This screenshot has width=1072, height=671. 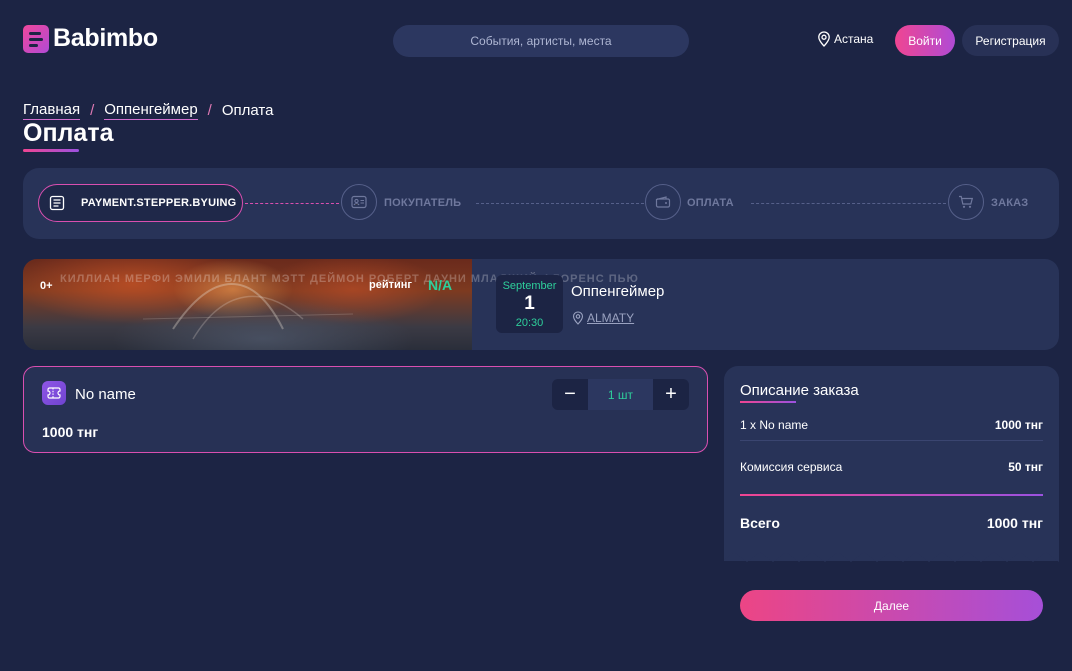 I want to click on title-underline, so click(x=51, y=150).